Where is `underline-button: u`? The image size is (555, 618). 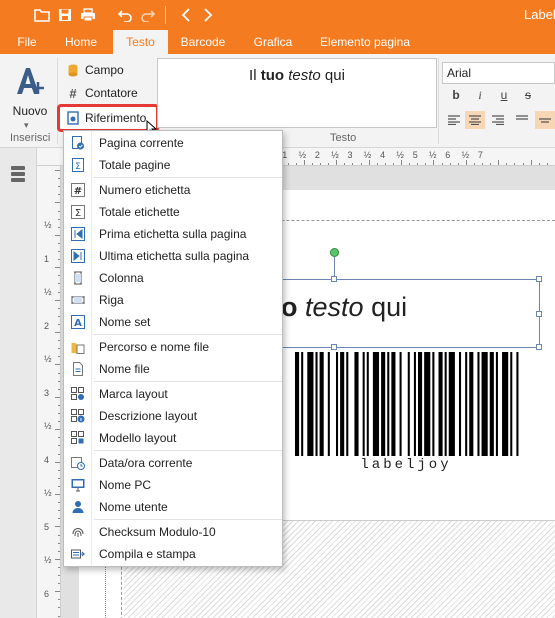 underline-button: u is located at coordinates (504, 95).